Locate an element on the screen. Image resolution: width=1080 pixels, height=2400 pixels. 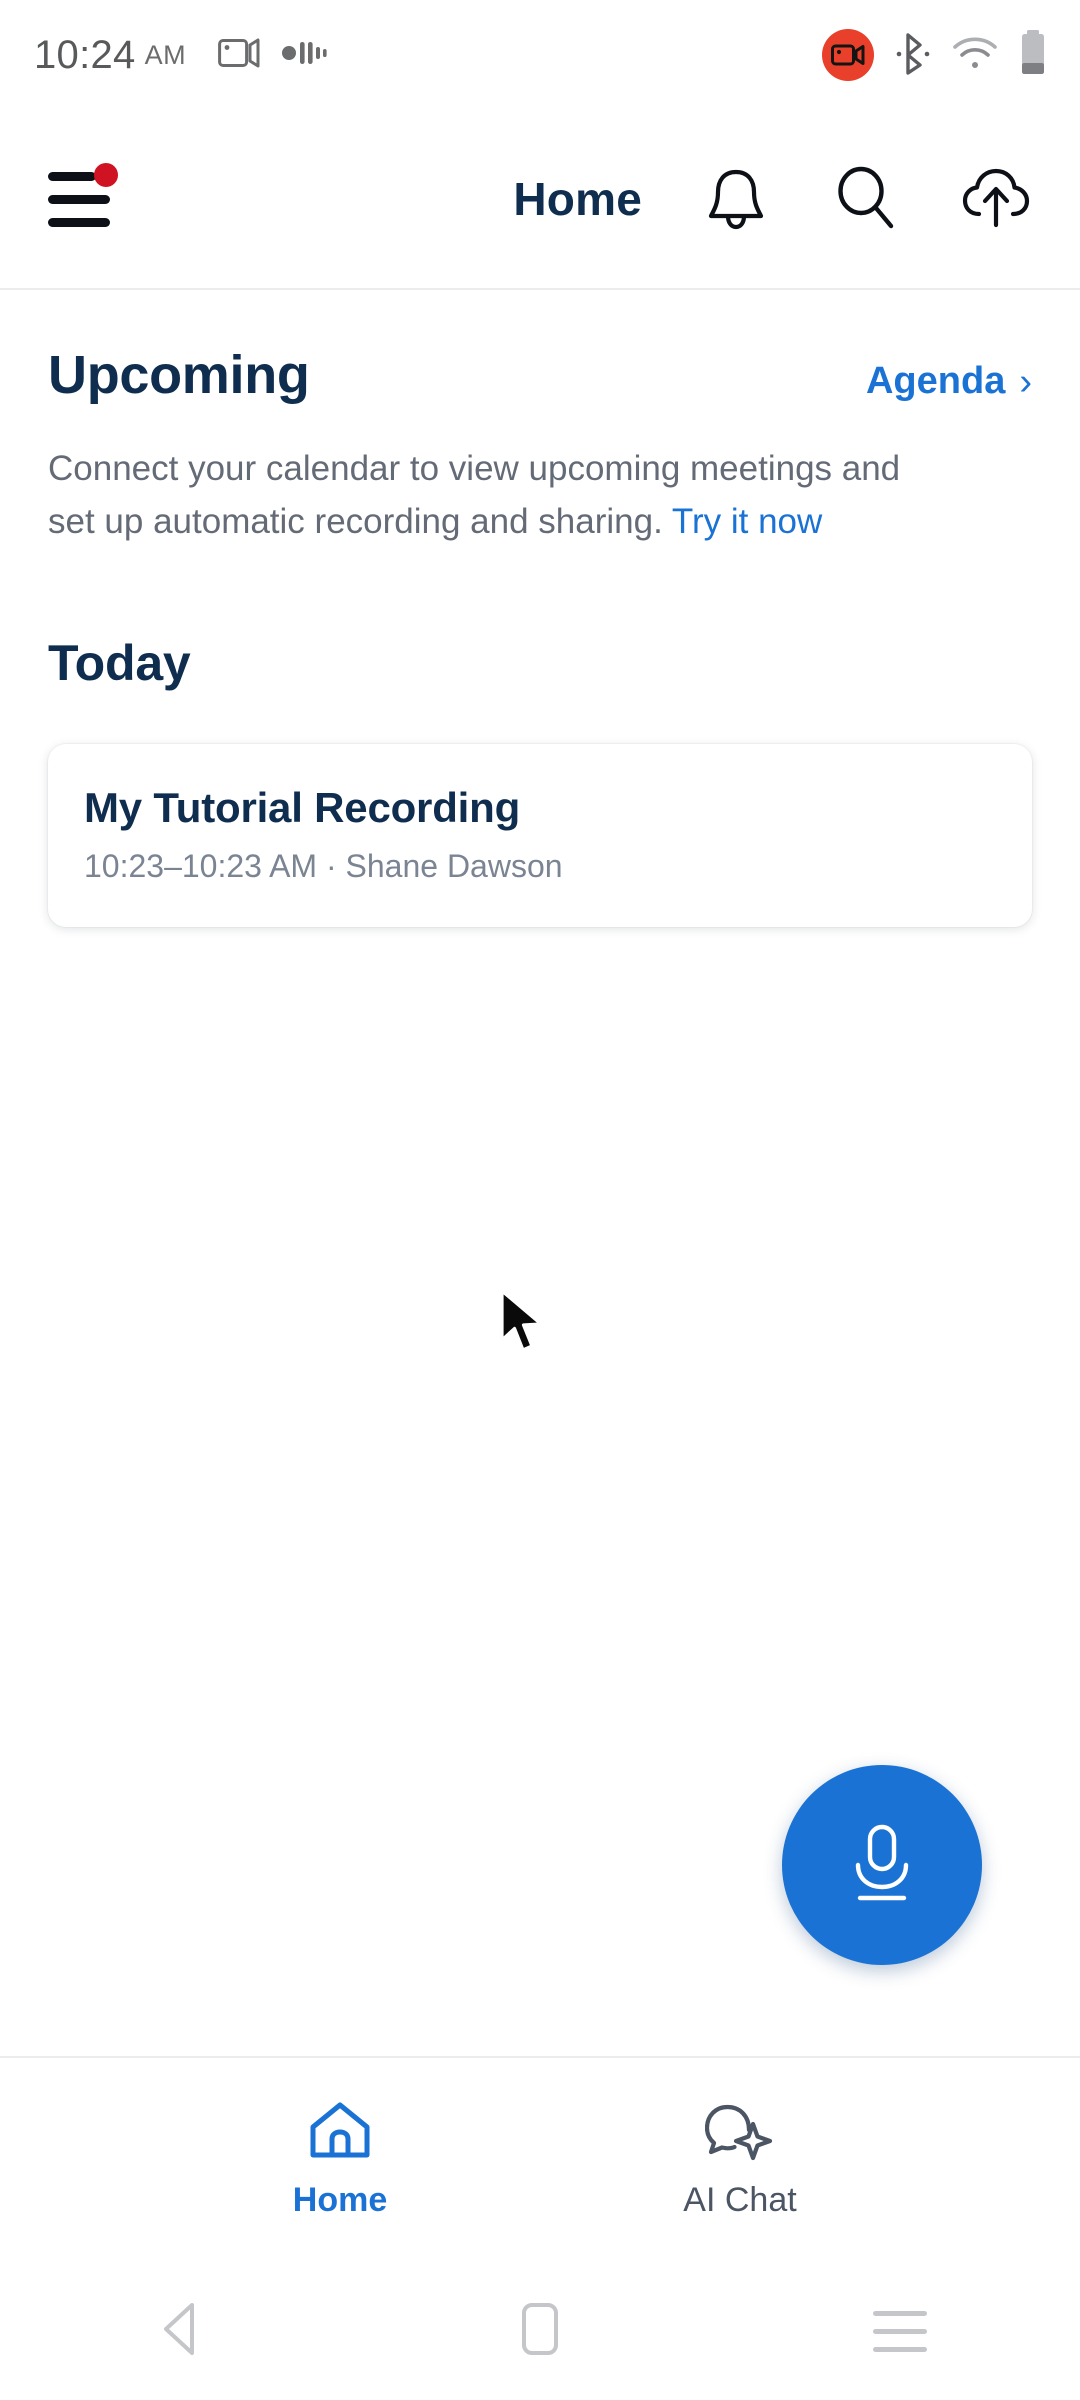
battery-icon is located at coordinates (1033, 55).